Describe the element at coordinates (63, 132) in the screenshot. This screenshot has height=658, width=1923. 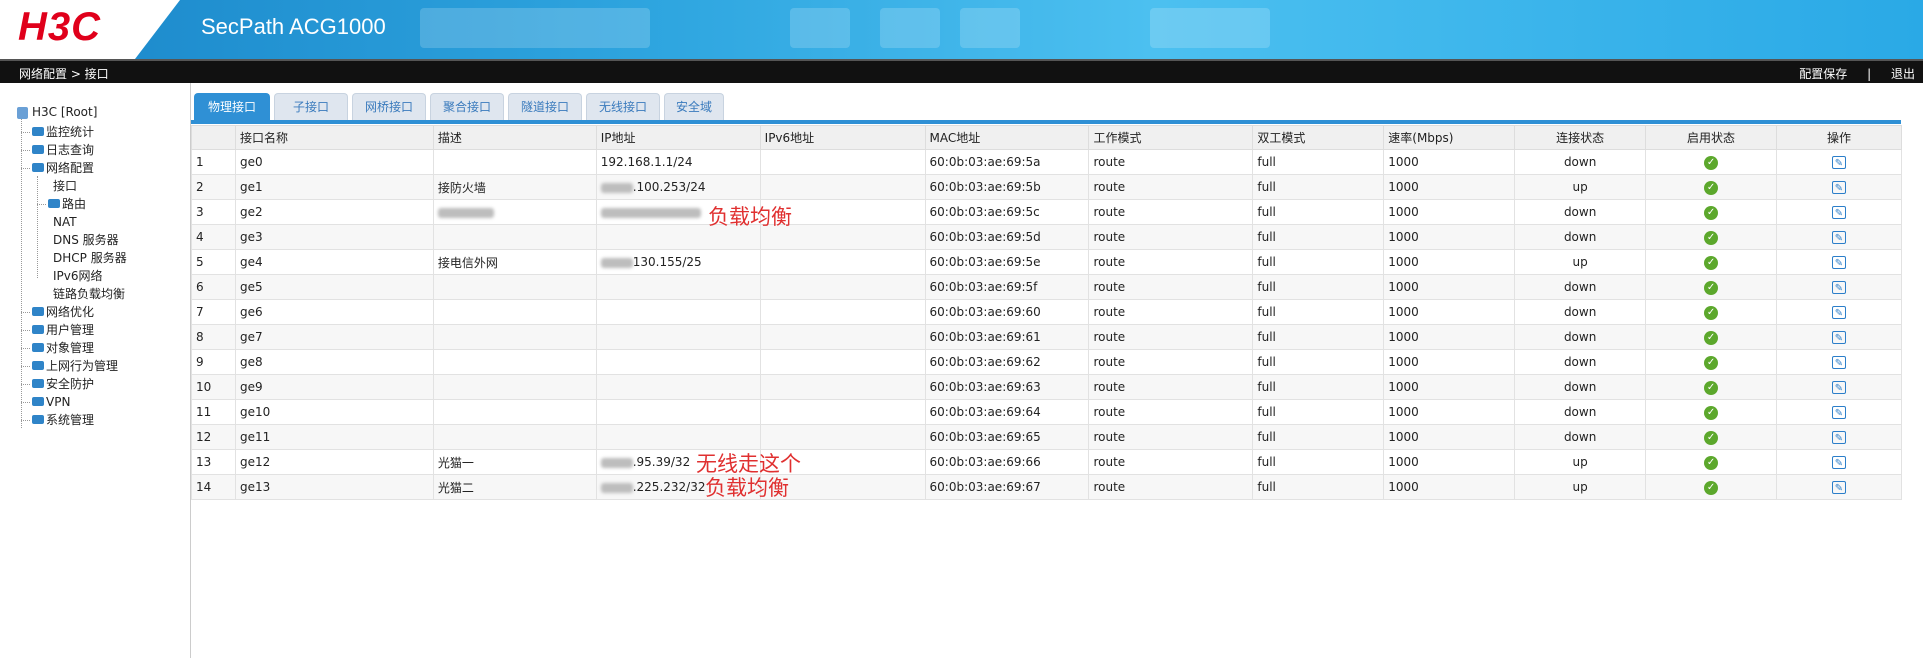
I see `sidebar-item-monitor: 监控统计` at that location.